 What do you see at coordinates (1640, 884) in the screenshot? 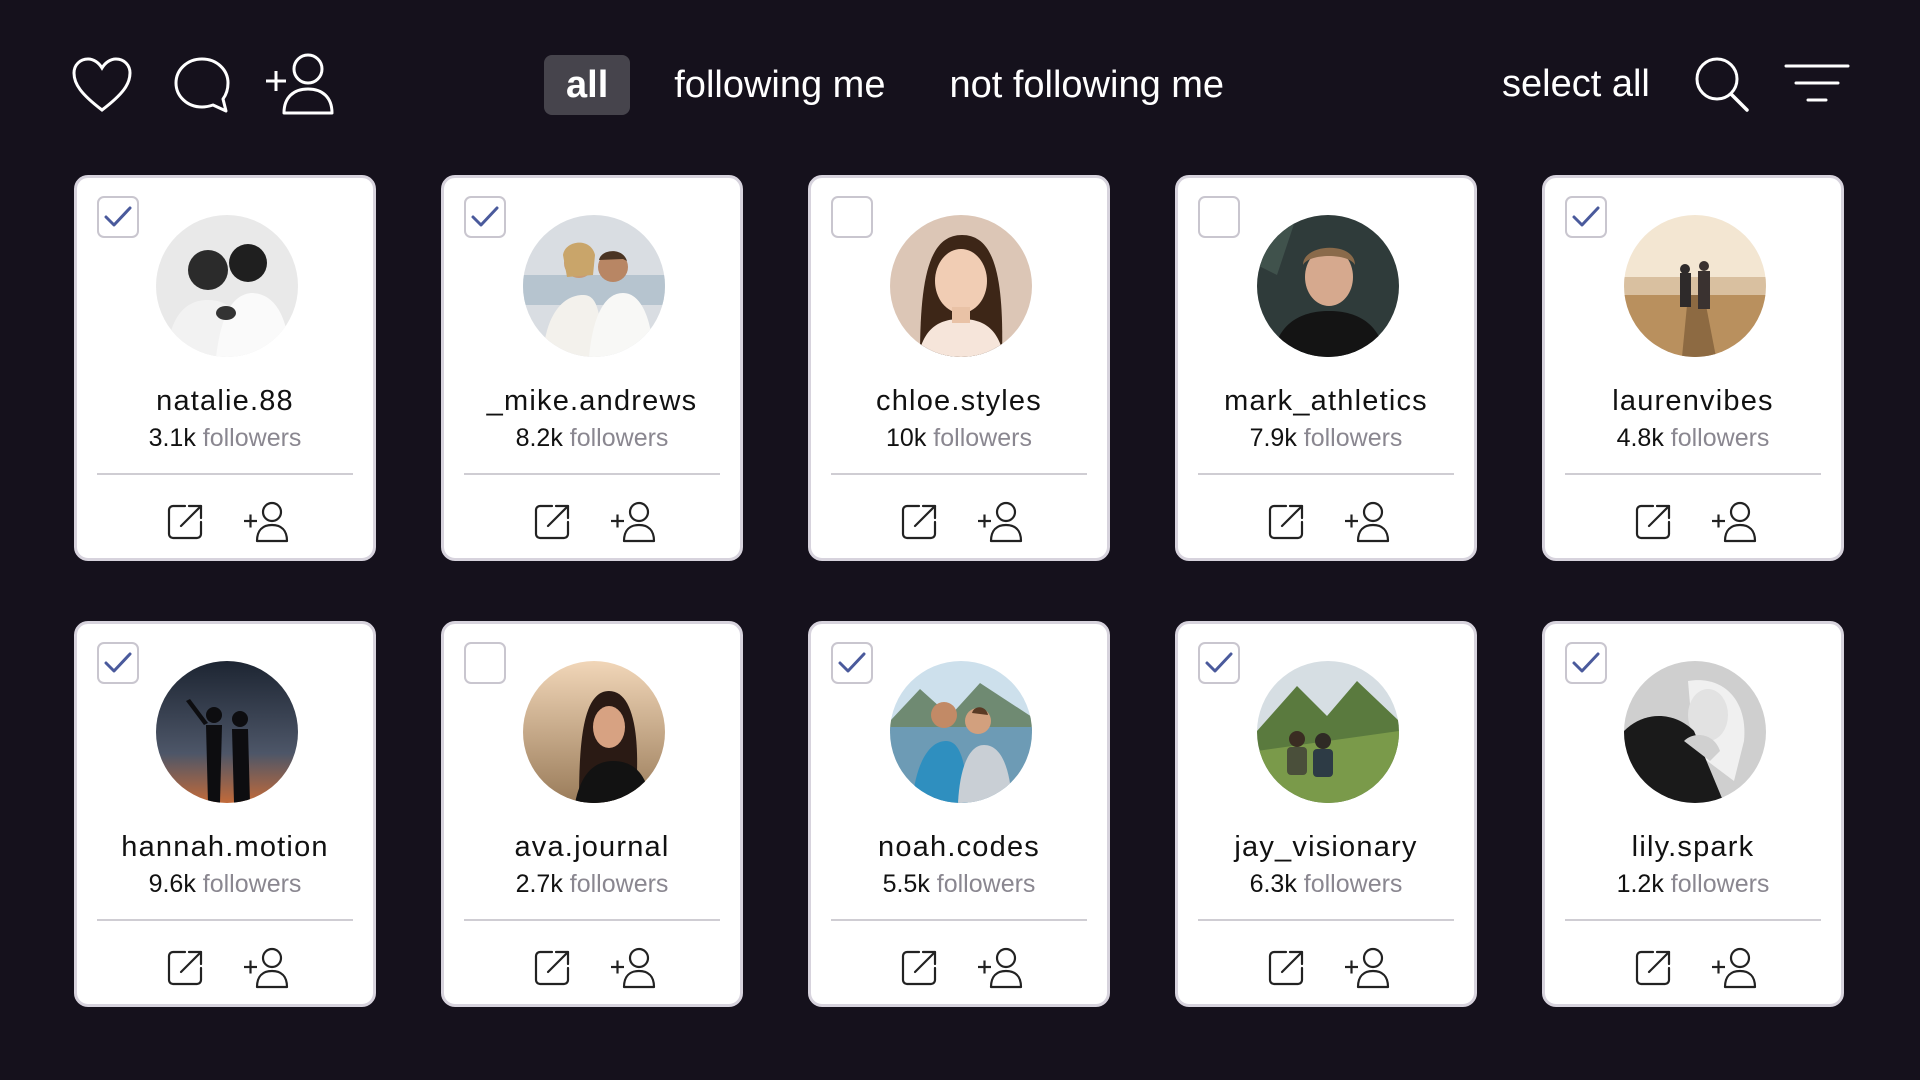
I see `follower-number: 1.2k` at bounding box center [1640, 884].